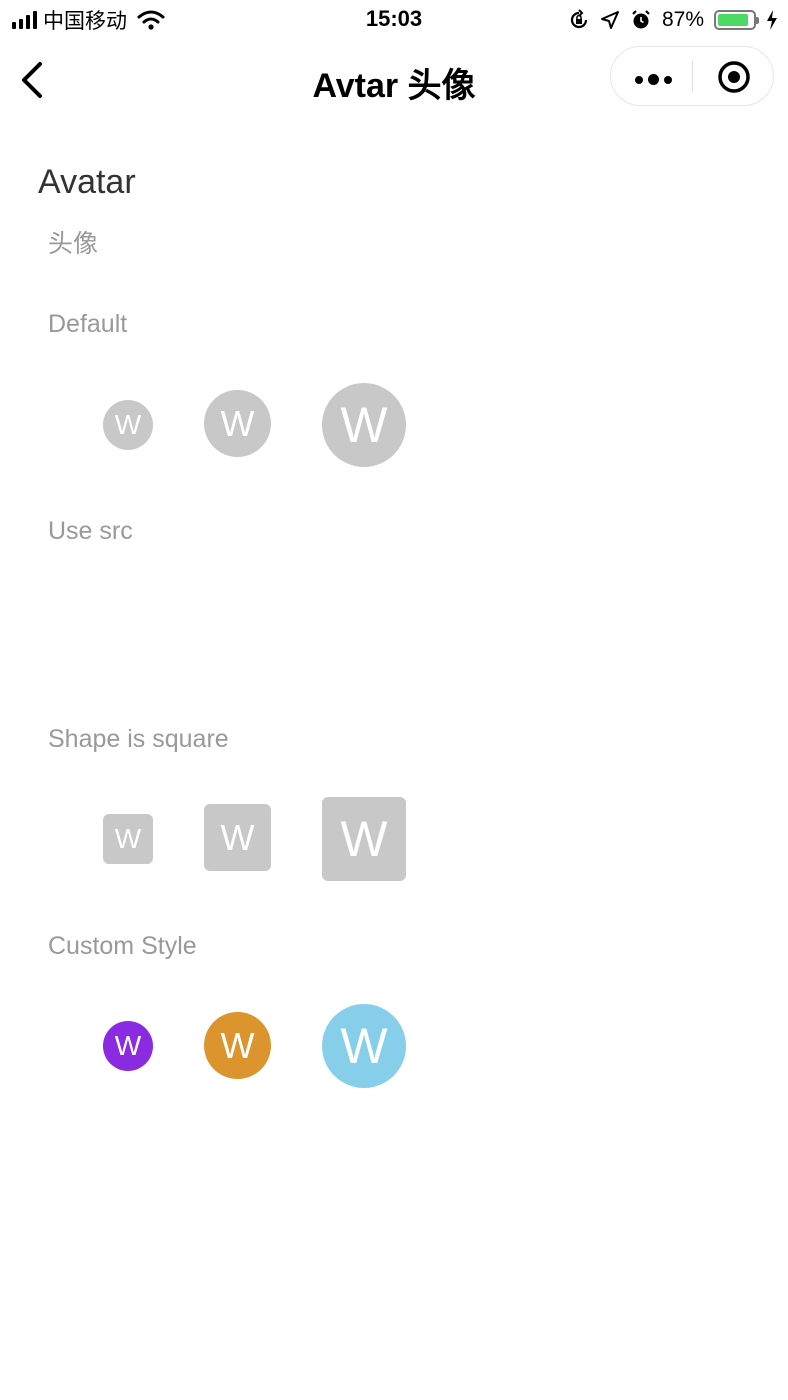 The image size is (788, 1400). What do you see at coordinates (90, 531) in the screenshot?
I see `section-label-use-src: Use src` at bounding box center [90, 531].